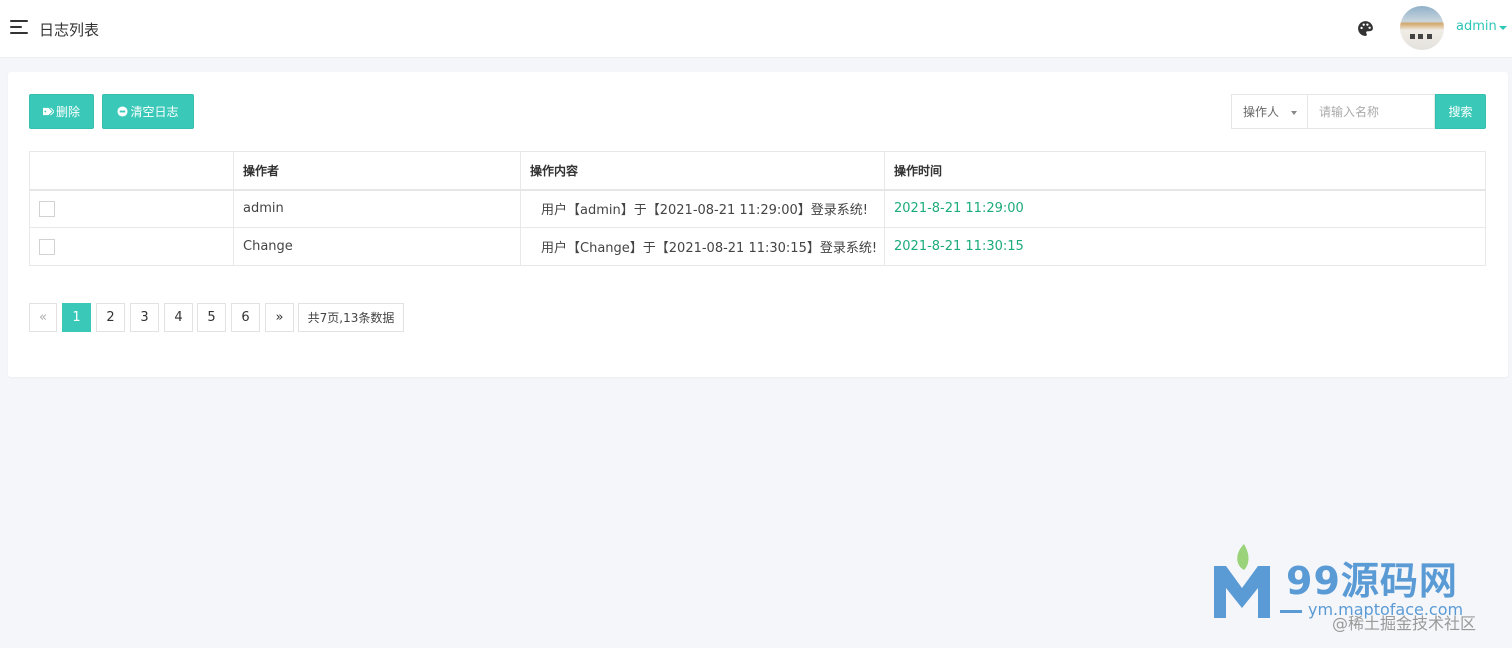 The image size is (1512, 648). What do you see at coordinates (211, 317) in the screenshot?
I see `pagination-page-5: 5` at bounding box center [211, 317].